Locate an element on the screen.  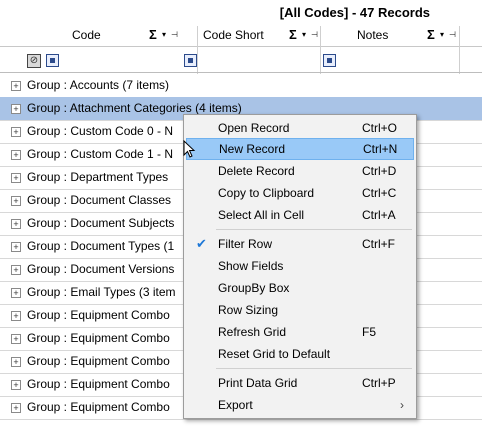
menu-item-print-data-grid: Print Data Grid Ctrl+P is located at coordinates (300, 383).